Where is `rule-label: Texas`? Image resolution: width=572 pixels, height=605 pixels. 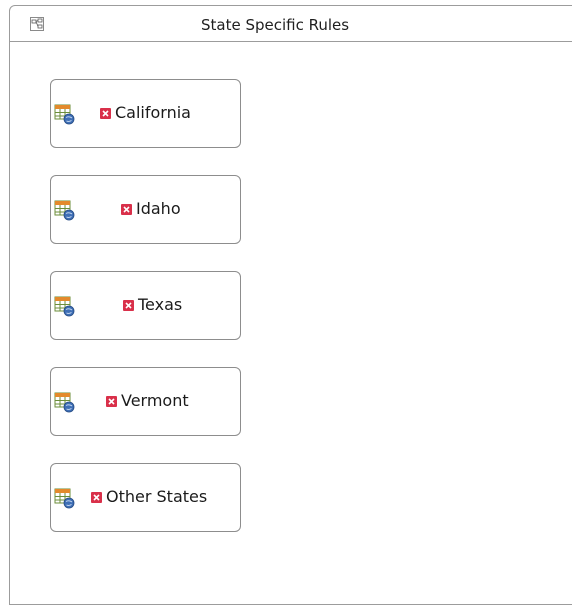 rule-label: Texas is located at coordinates (152, 305).